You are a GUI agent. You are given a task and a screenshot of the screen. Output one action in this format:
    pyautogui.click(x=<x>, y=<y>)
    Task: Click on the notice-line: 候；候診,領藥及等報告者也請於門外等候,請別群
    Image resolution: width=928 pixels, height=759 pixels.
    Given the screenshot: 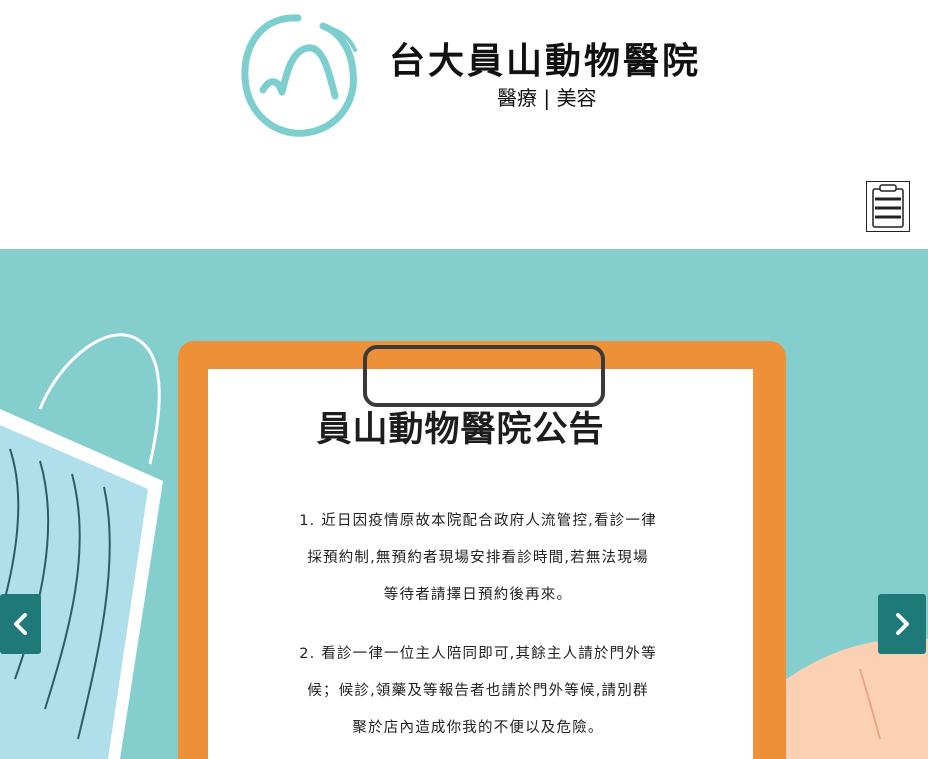 What is the action you would take?
    pyautogui.click(x=478, y=691)
    